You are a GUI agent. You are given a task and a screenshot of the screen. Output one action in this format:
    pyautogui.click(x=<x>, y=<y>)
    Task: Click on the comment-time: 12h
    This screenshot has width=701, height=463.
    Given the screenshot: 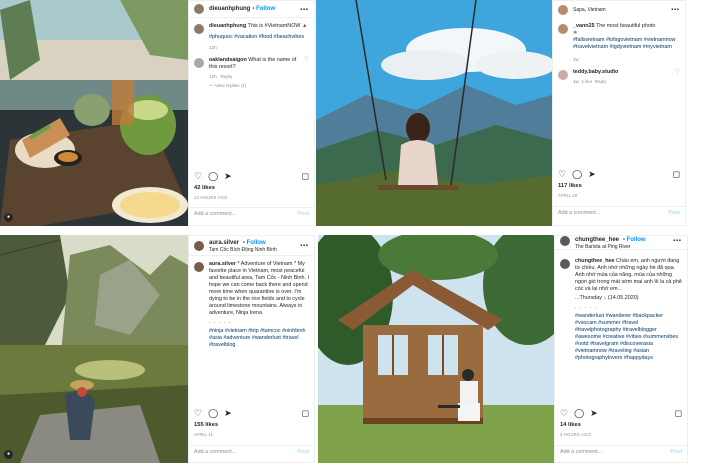 What is the action you would take?
    pyautogui.click(x=213, y=76)
    